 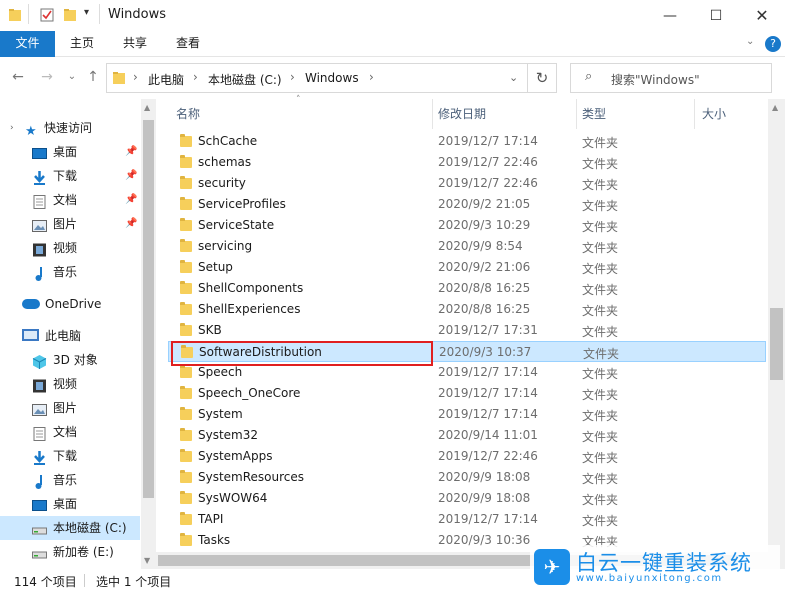 I want to click on file-row: TAPI 2019/12/7 17:14 文件夹, so click(x=467, y=519).